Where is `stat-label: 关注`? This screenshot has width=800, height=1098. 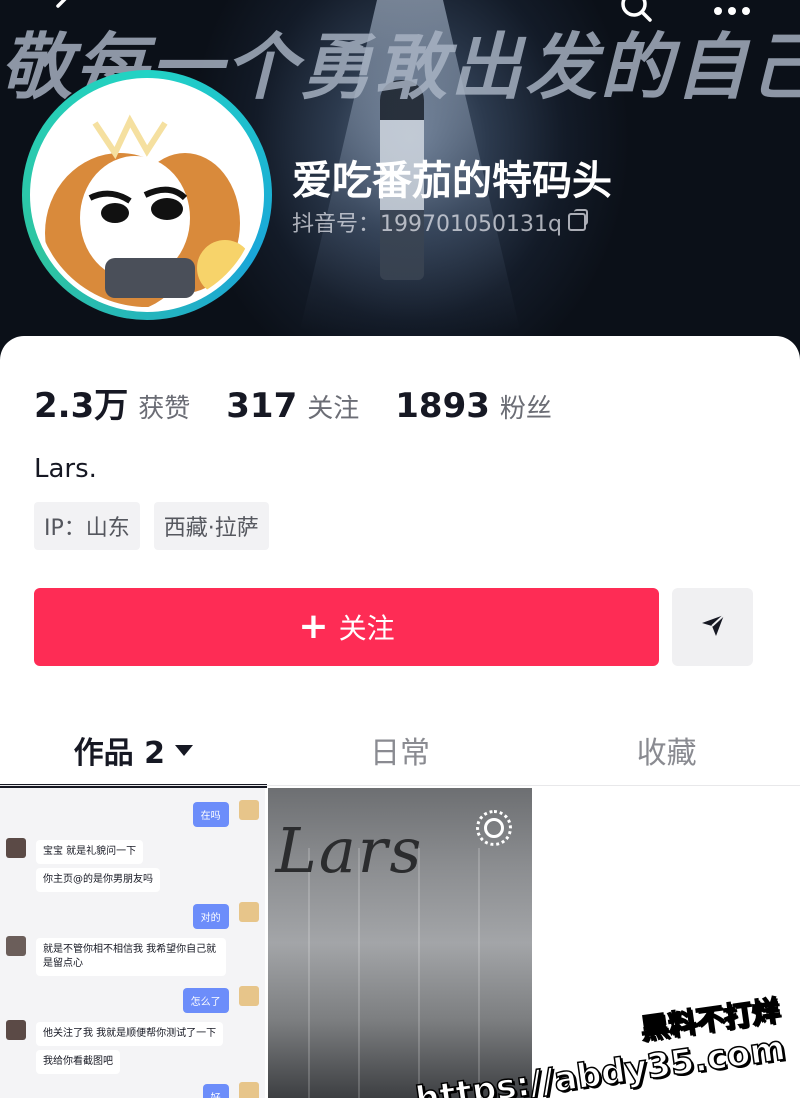 stat-label: 关注 is located at coordinates (333, 409).